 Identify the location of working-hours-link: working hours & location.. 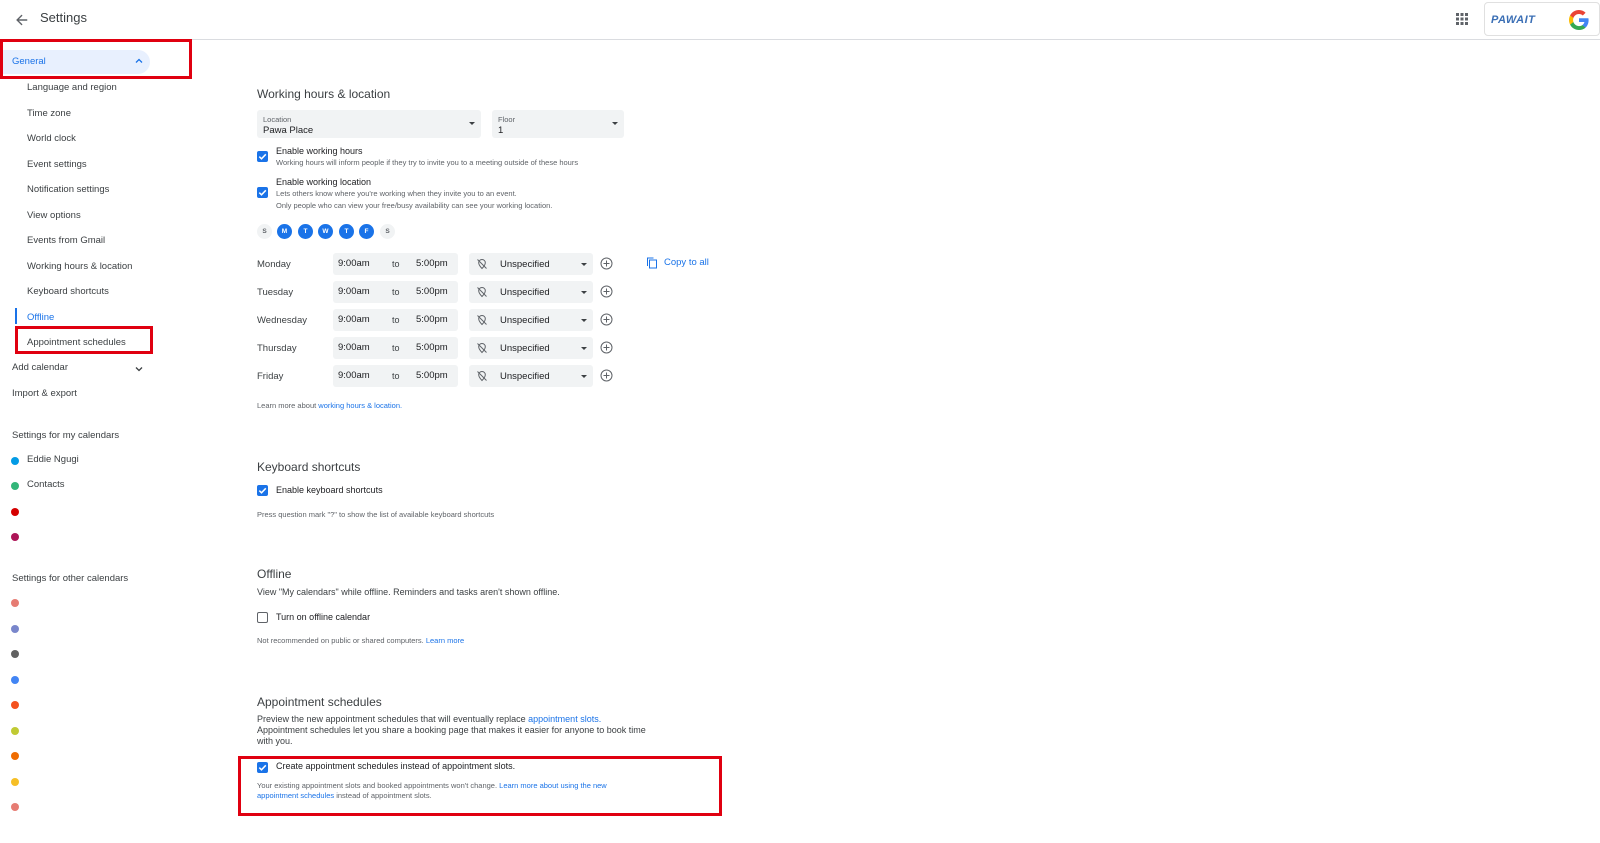
(360, 405).